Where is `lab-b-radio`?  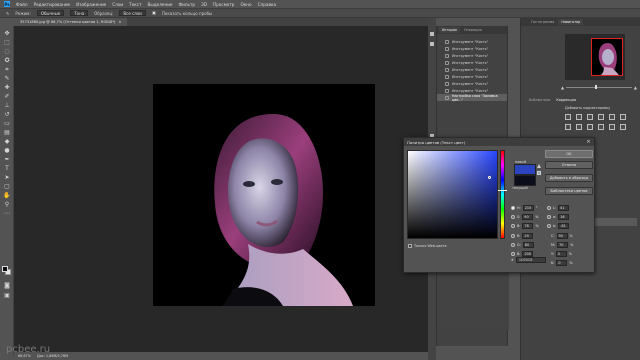 lab-b-radio is located at coordinates (549, 225).